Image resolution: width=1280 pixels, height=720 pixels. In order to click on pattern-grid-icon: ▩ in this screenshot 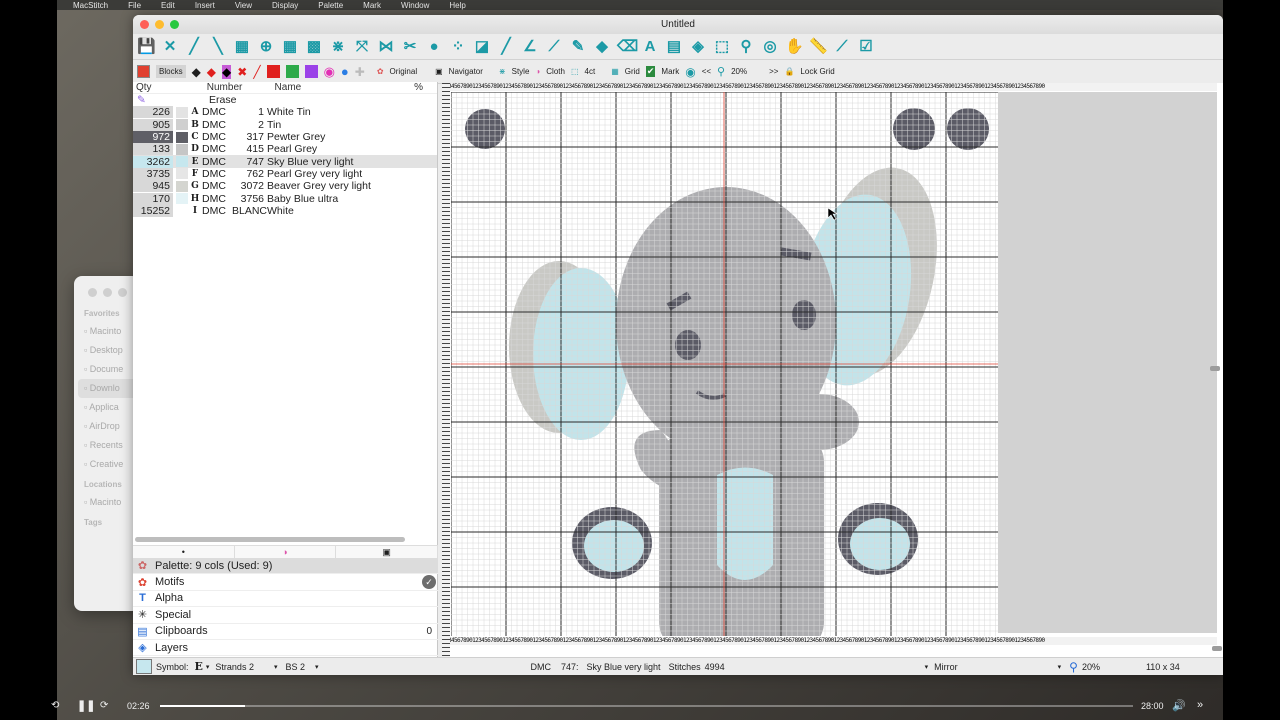, I will do `click(314, 47)`.